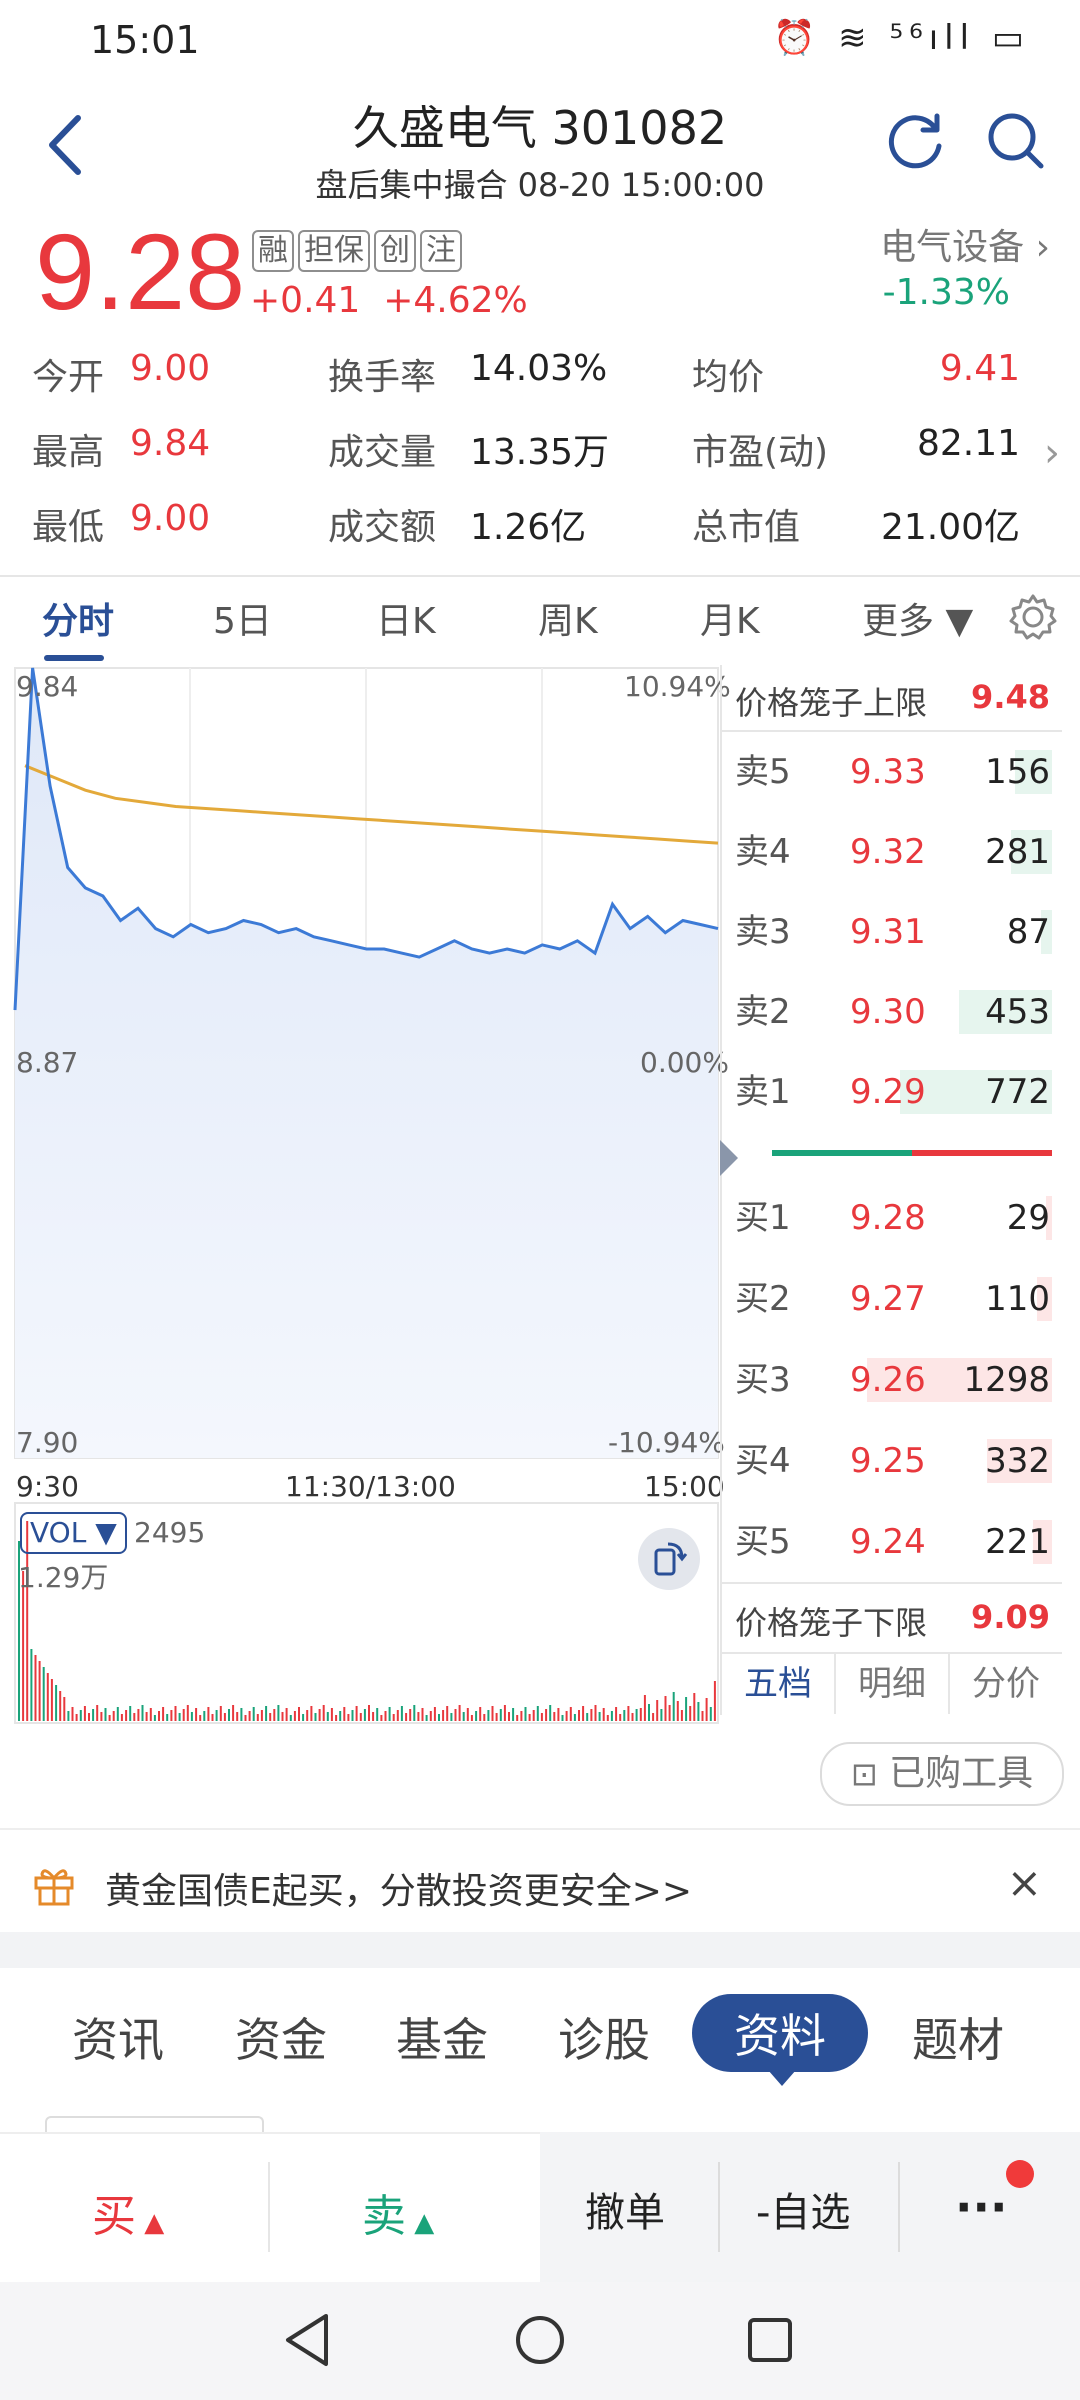 The height and width of the screenshot is (2400, 1080). Describe the element at coordinates (892, 1092) in the screenshot. I see `ask-level: 卖1 9.29 772` at that location.